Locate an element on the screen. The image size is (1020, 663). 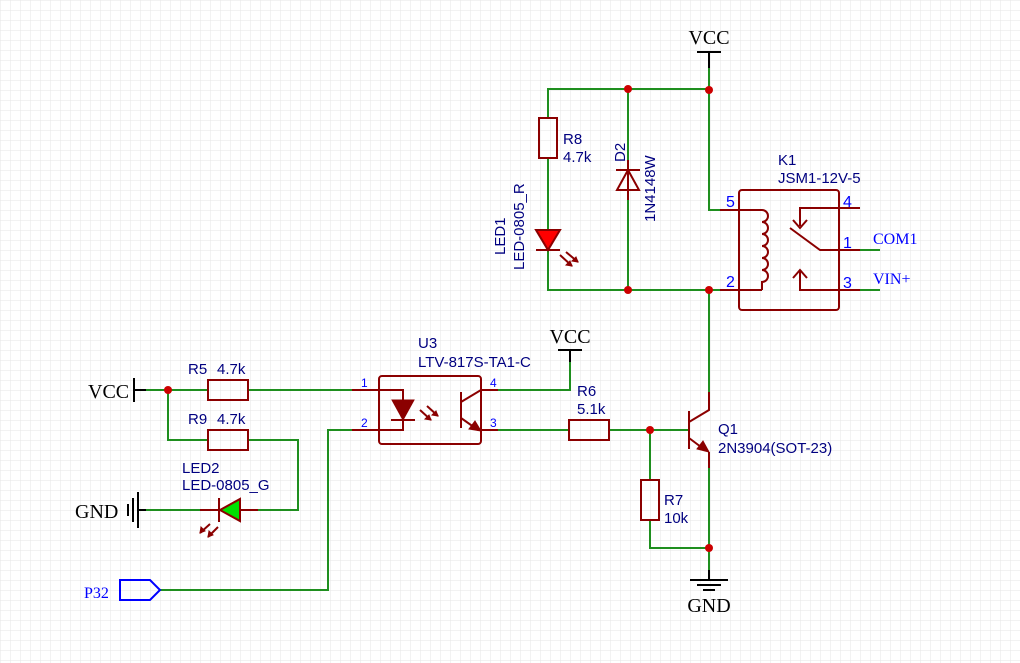
svg-text: D2 is located at coordinates (620, 152).